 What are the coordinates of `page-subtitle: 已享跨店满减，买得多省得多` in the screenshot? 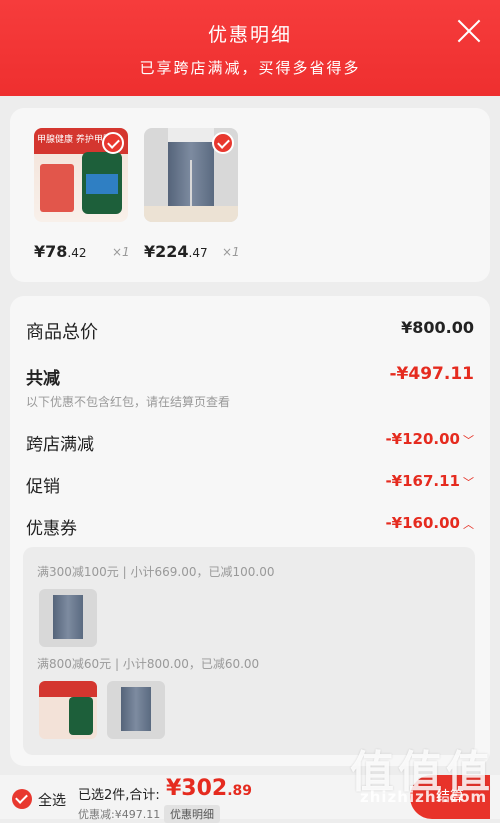 It's located at (250, 68).